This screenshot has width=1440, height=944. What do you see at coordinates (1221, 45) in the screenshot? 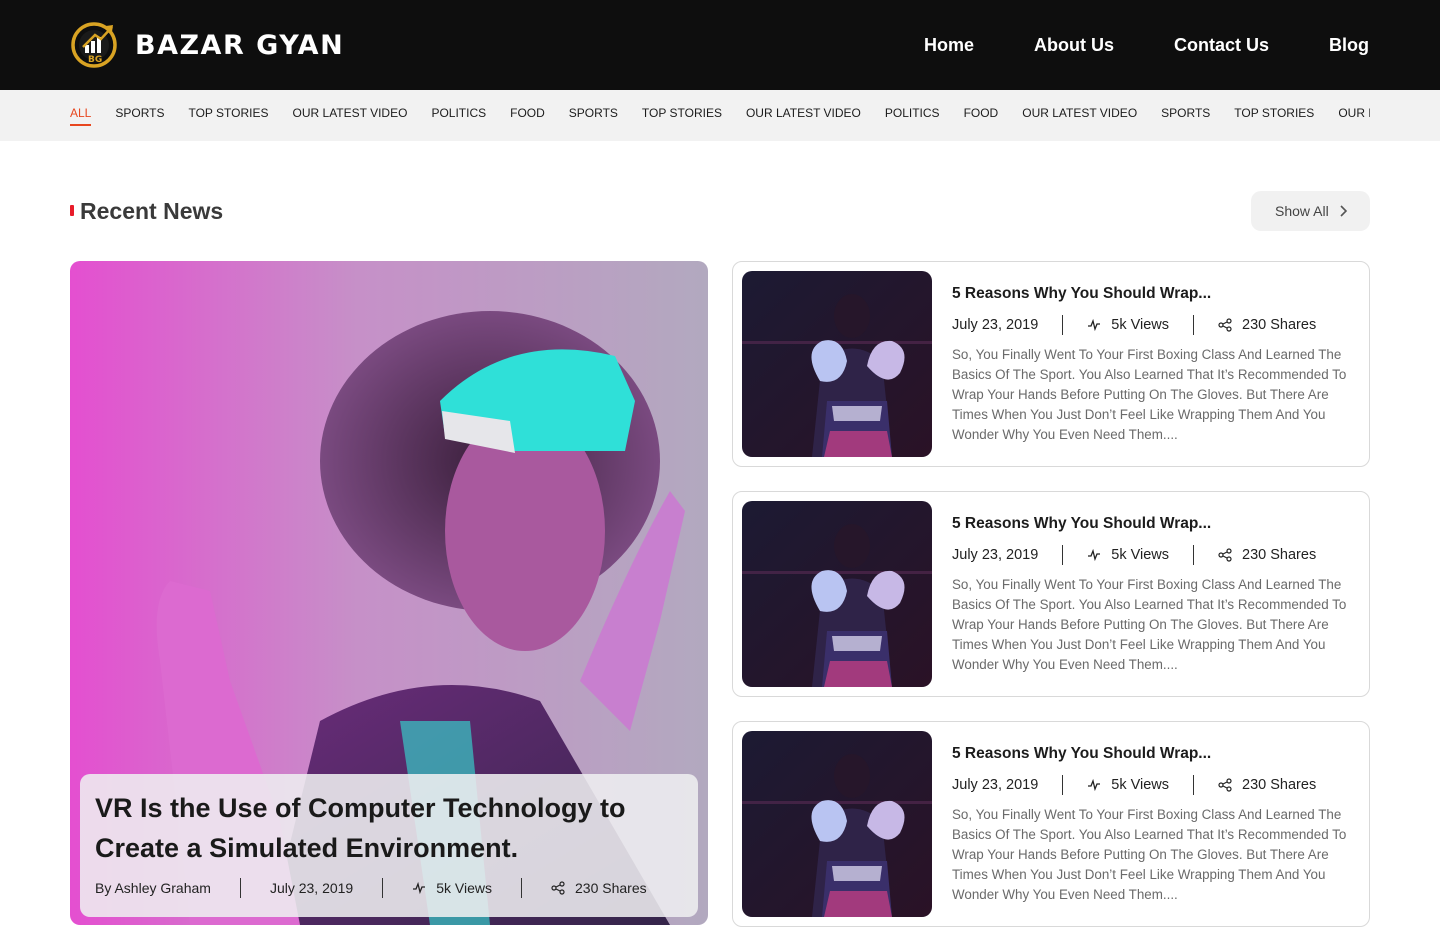
I see `nav-contact-us: Contact Us` at bounding box center [1221, 45].